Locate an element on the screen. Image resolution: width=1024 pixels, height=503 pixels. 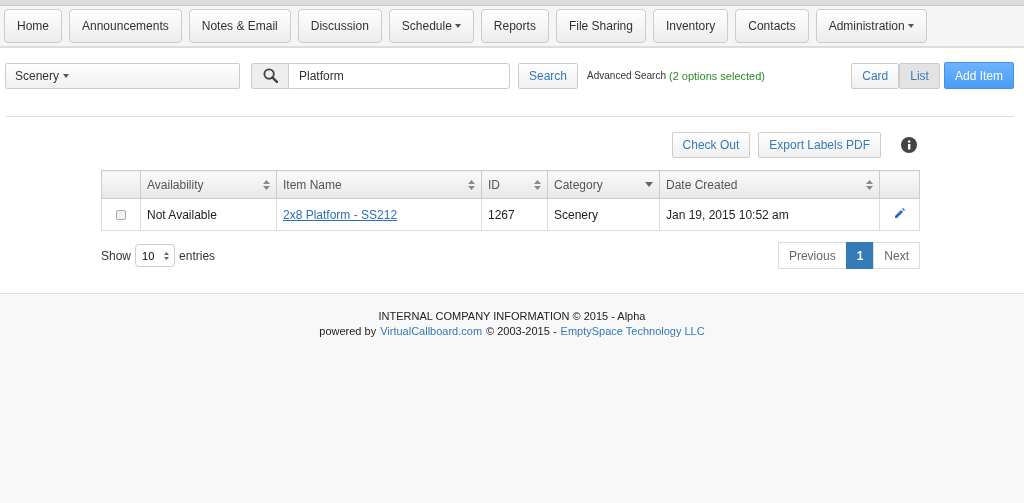
pencil-icon is located at coordinates (899, 213).